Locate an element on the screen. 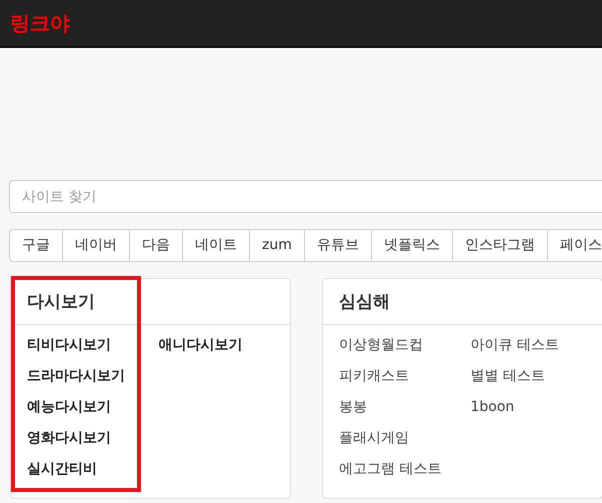 The height and width of the screenshot is (503, 602). link-item: 영화다시보기 is located at coordinates (69, 441).